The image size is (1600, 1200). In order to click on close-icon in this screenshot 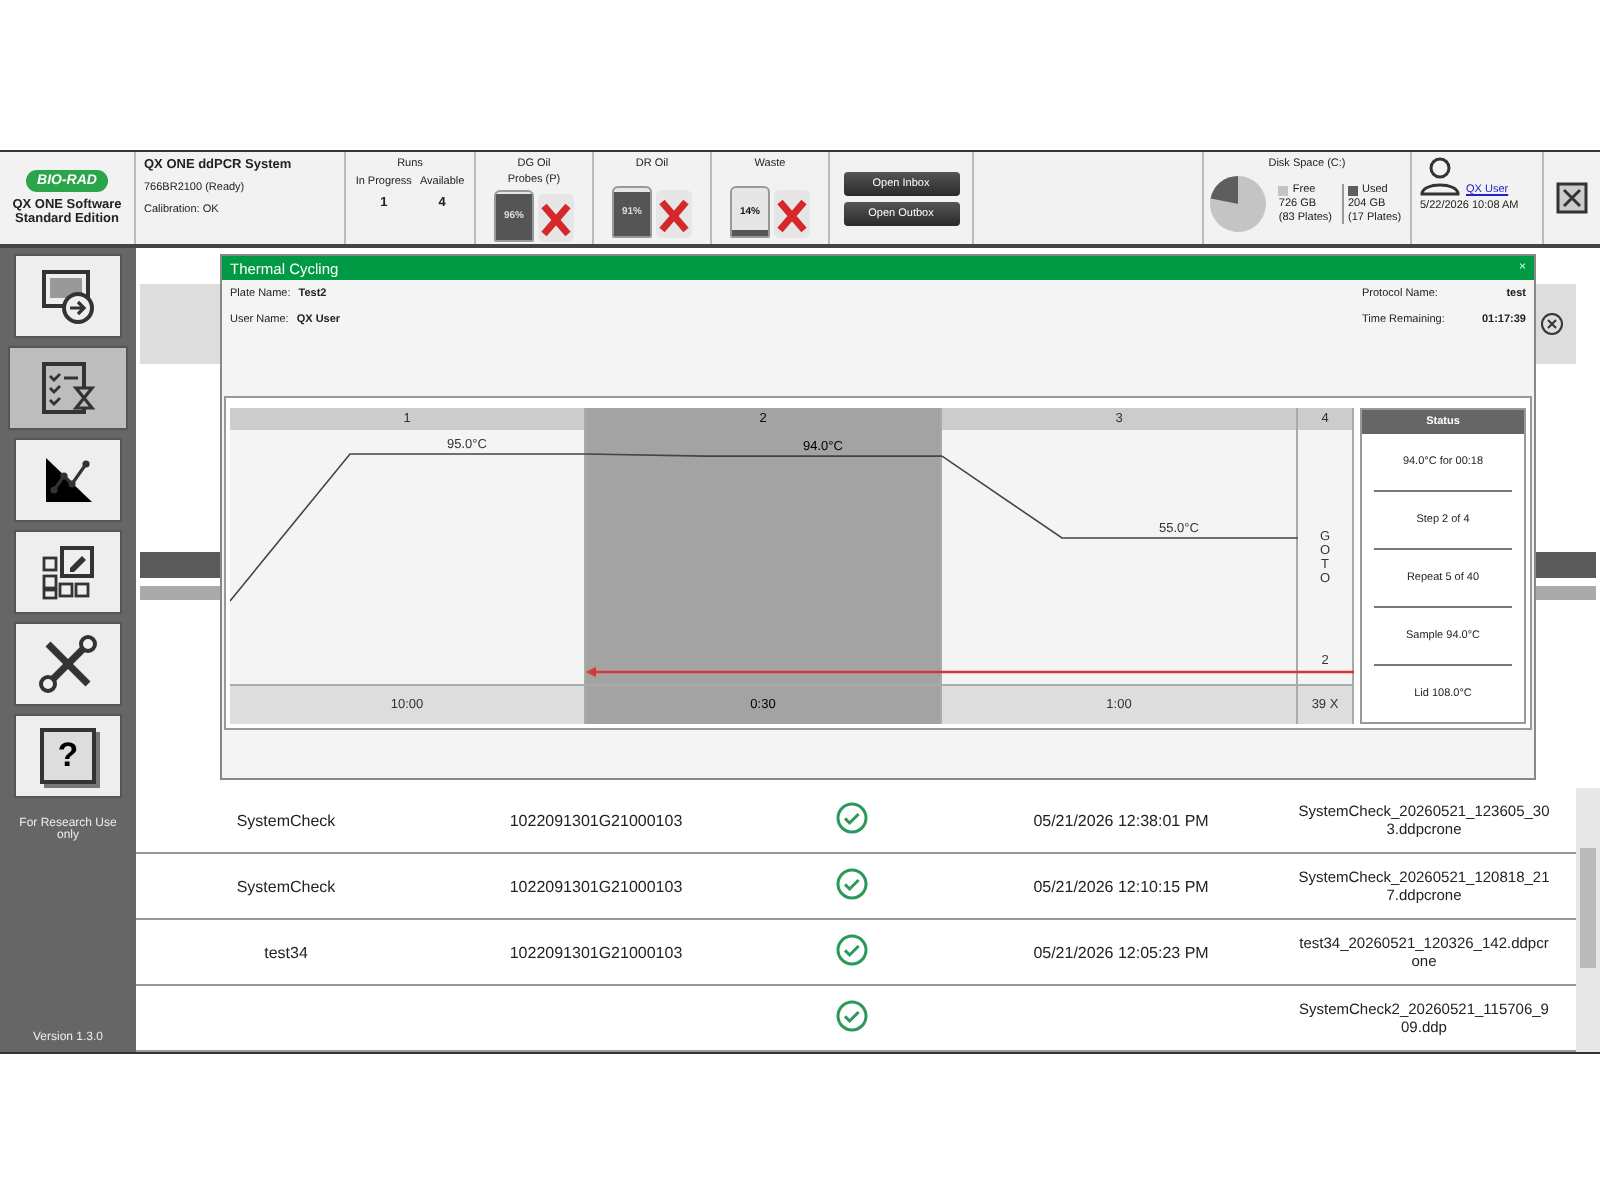, I will do `click(1572, 198)`.